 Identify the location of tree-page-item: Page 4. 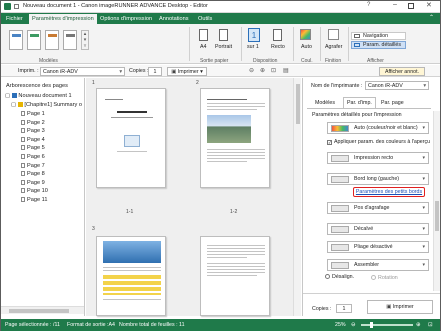
(33, 140).